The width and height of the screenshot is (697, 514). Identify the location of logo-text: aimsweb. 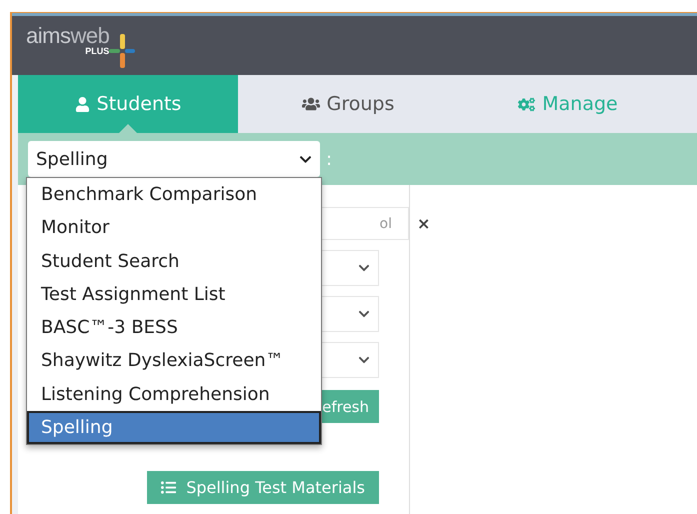
(68, 36).